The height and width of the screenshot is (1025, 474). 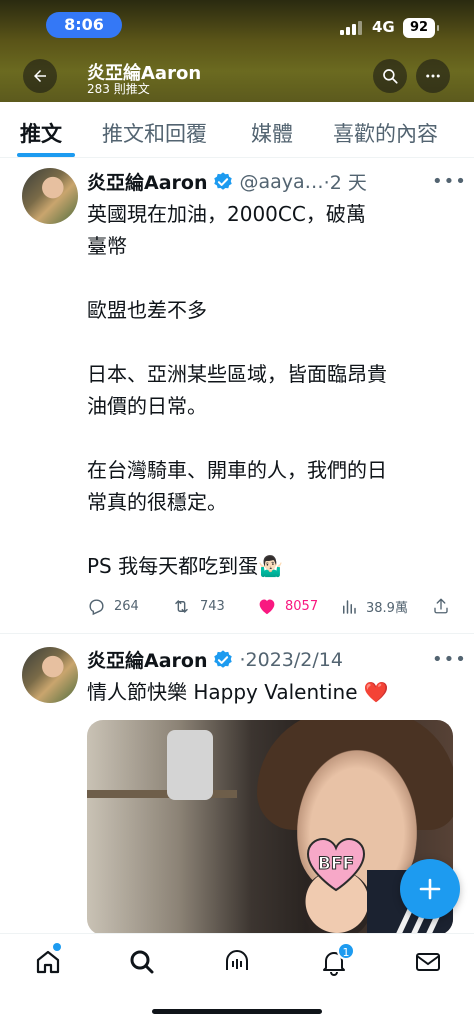 I want to click on bff-sticker-text: BFF, so click(x=336, y=864).